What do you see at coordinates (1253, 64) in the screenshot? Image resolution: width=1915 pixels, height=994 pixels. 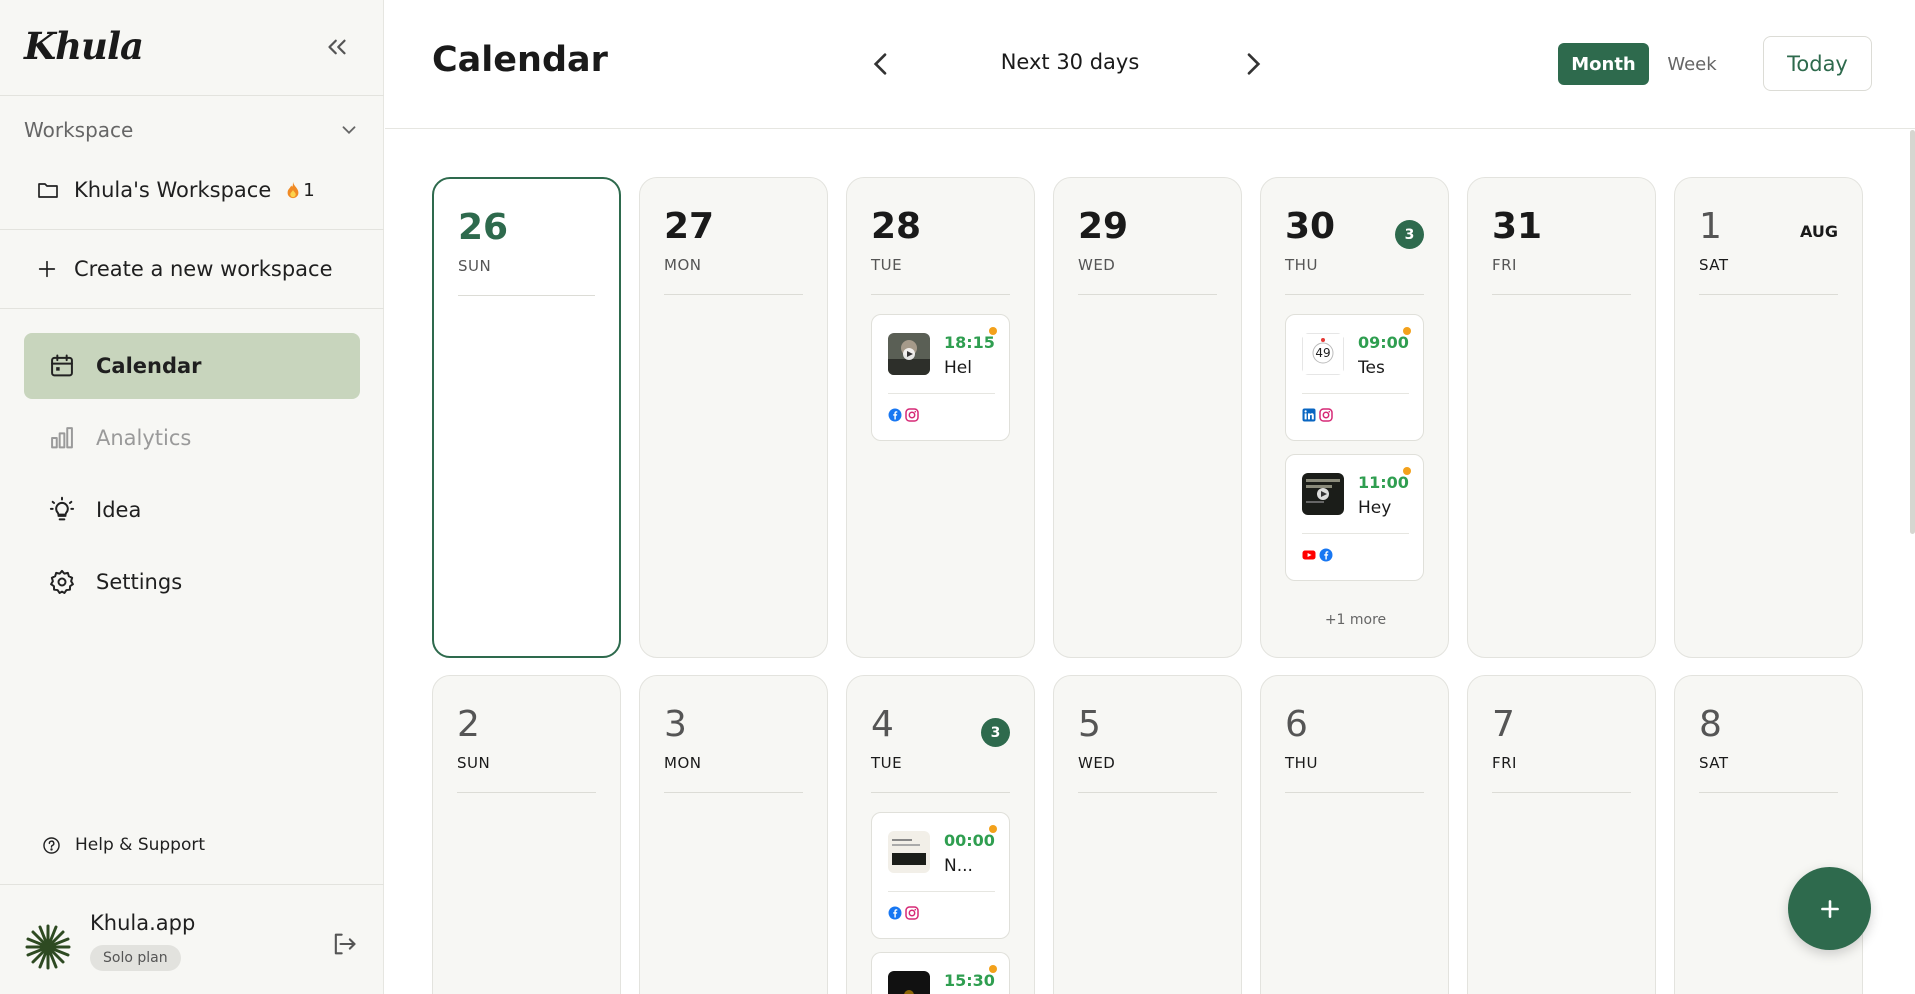 I see `chevron-right-icon` at bounding box center [1253, 64].